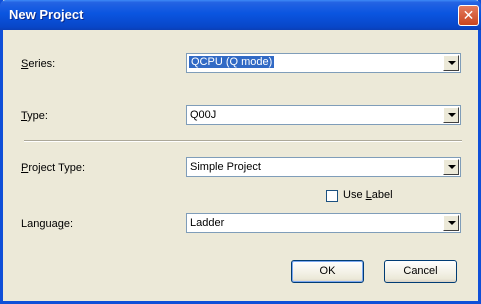 Image resolution: width=481 pixels, height=304 pixels. What do you see at coordinates (207, 223) in the screenshot?
I see `language-value: Ladder` at bounding box center [207, 223].